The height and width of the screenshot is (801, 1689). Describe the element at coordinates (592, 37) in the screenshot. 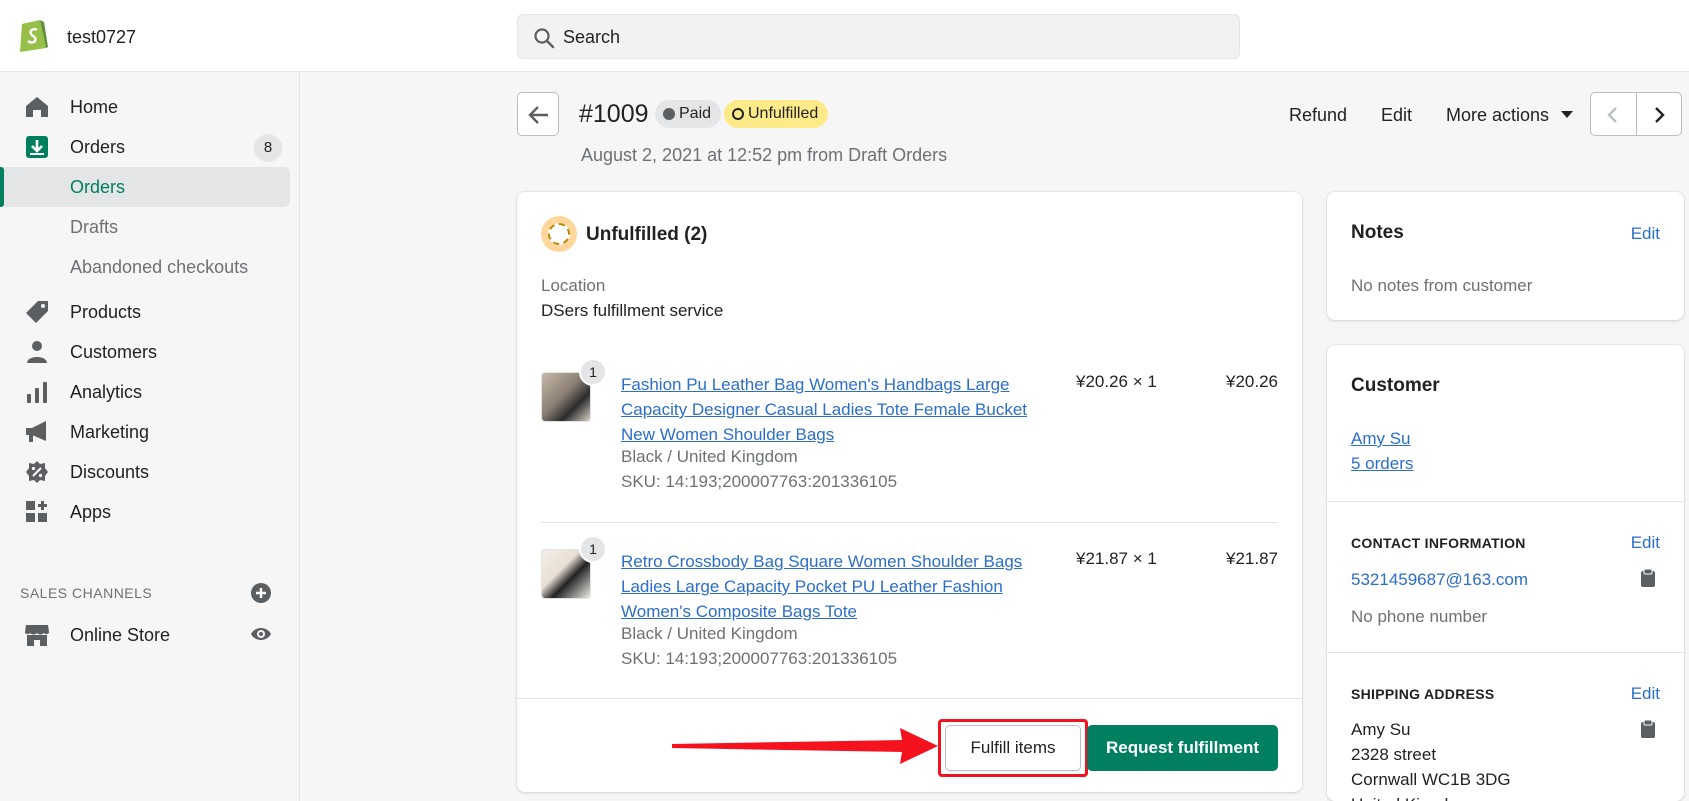

I see `search-placeholder: Search` at that location.